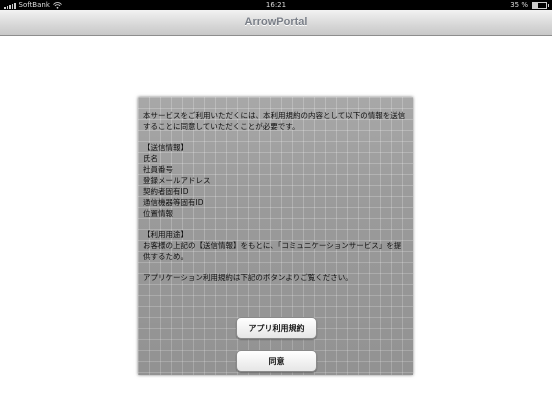 The width and height of the screenshot is (552, 414). I want to click on battery-percent: 35 %, so click(519, 5).